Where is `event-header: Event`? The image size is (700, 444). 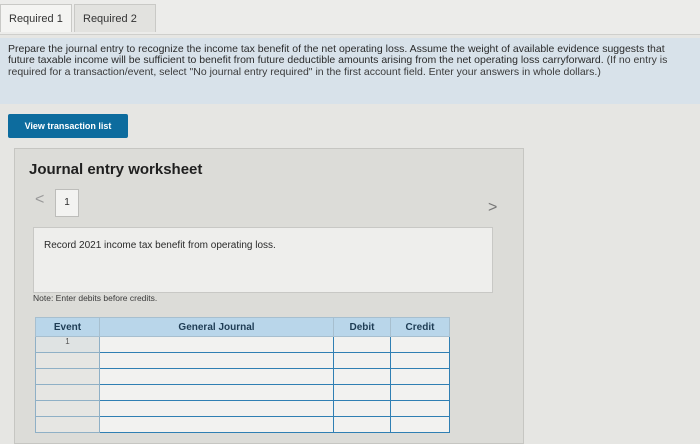
event-header: Event is located at coordinates (67, 327).